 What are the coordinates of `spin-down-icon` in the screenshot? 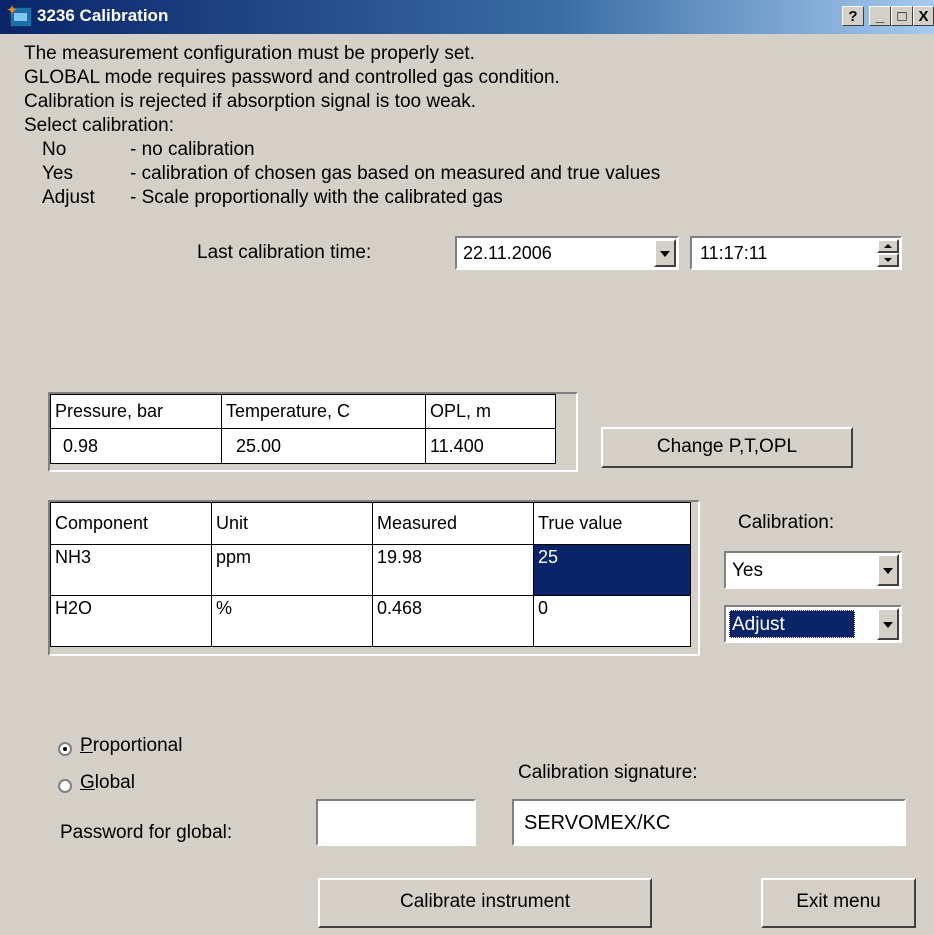 It's located at (888, 260).